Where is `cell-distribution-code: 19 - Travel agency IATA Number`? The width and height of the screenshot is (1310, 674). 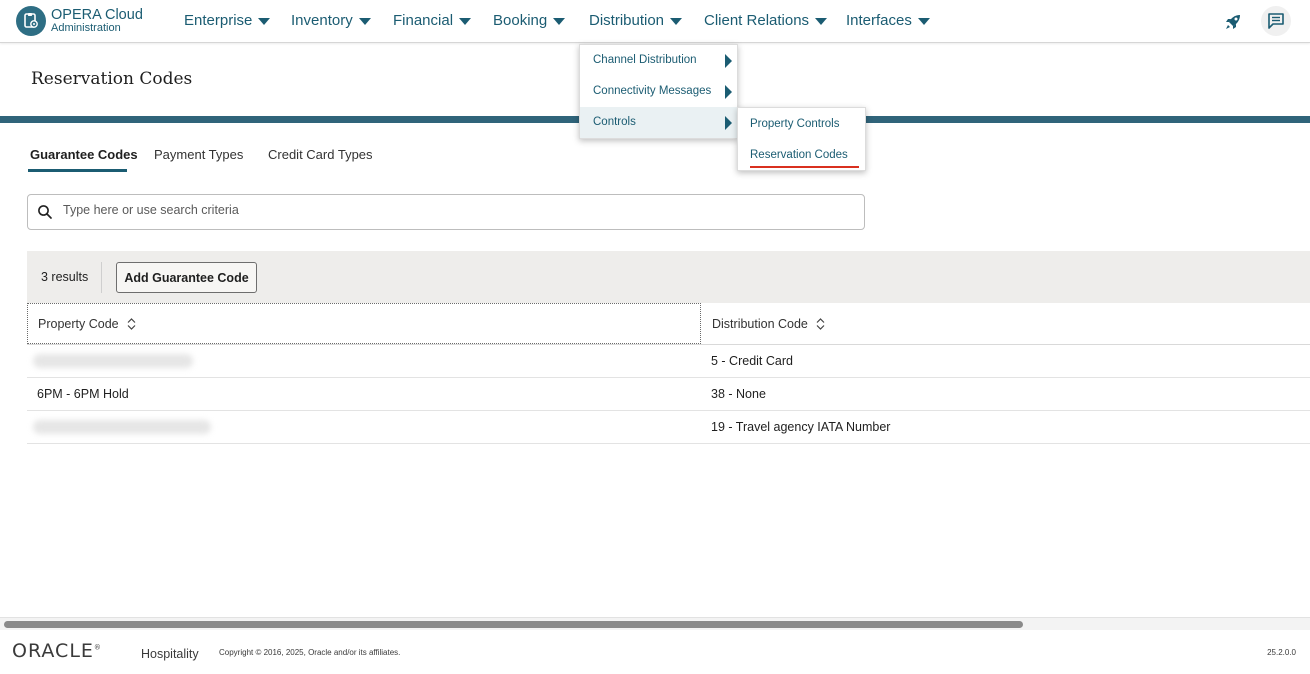
cell-distribution-code: 19 - Travel agency IATA Number is located at coordinates (801, 427).